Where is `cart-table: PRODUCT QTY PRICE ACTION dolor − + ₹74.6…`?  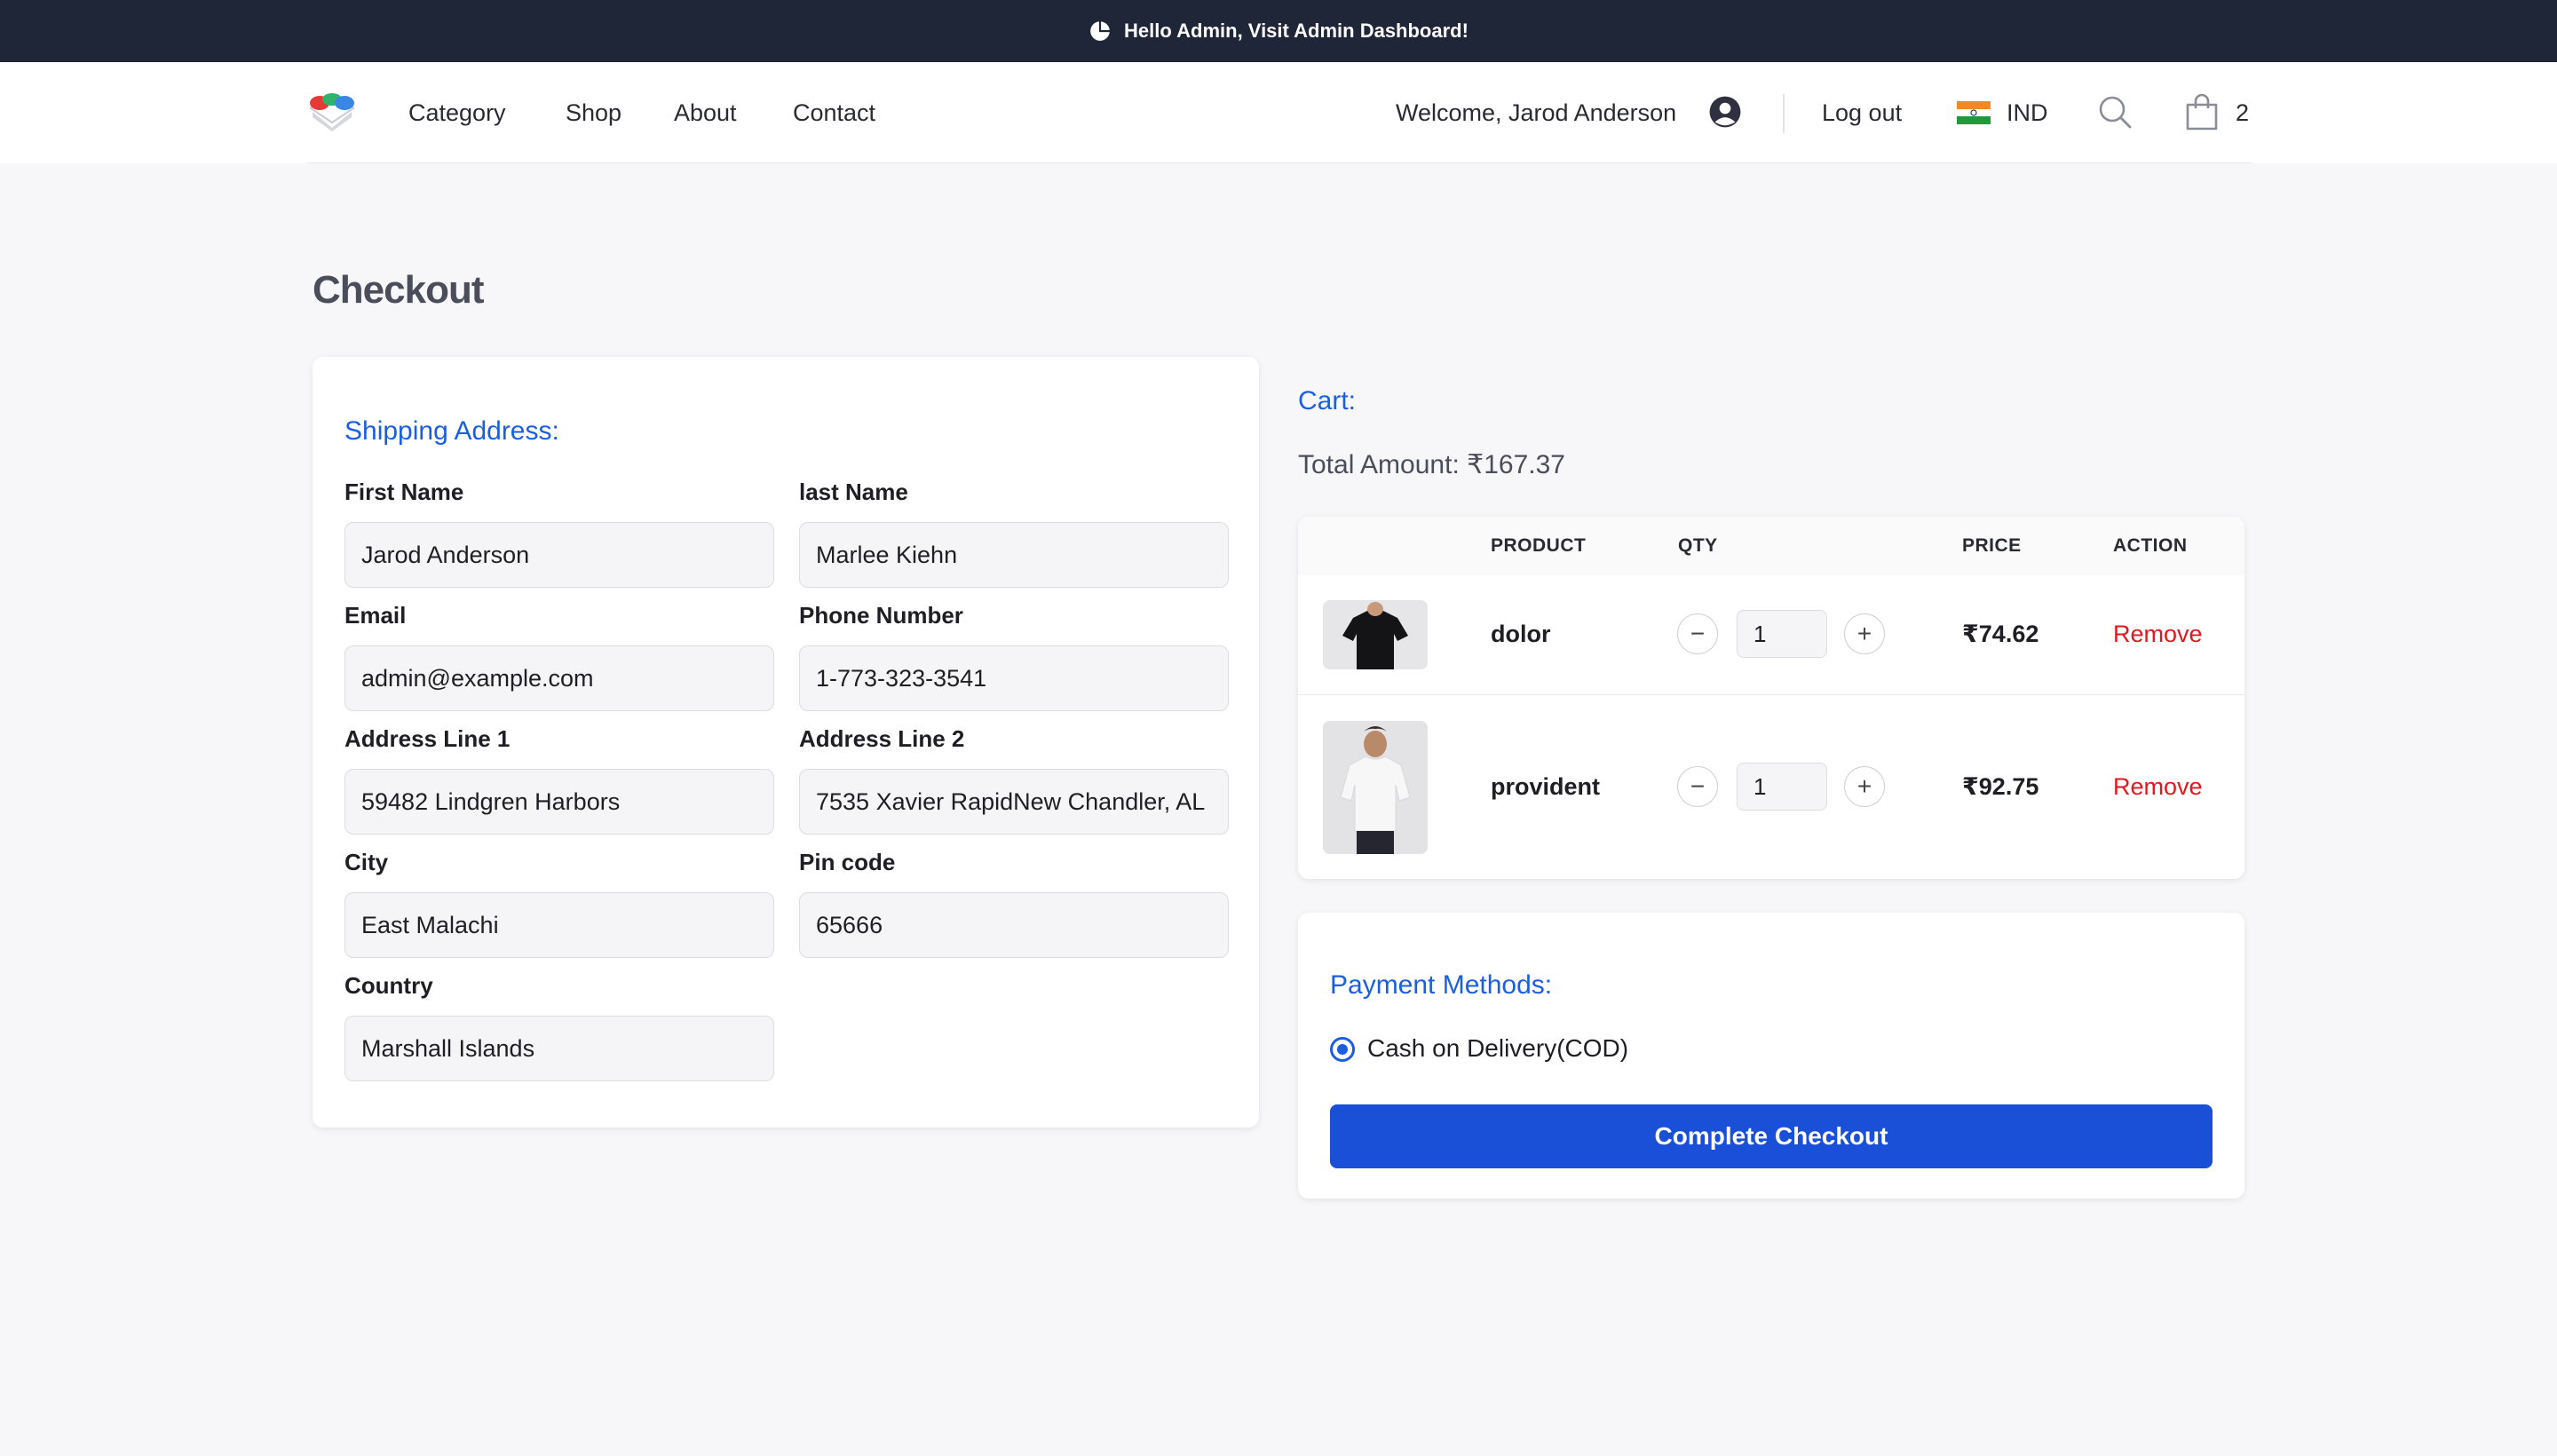
cart-table: PRODUCT QTY PRICE ACTION dolor − + ₹74.6… is located at coordinates (1771, 698).